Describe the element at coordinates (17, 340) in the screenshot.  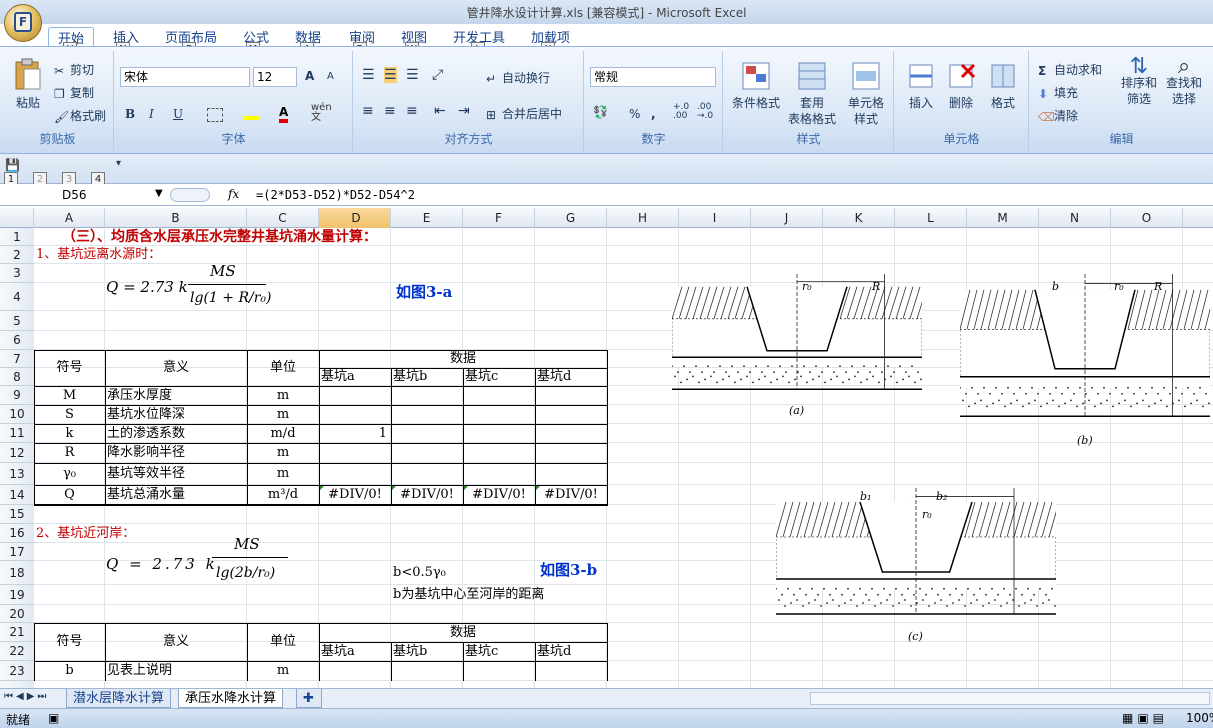
I see `row-header: 6` at that location.